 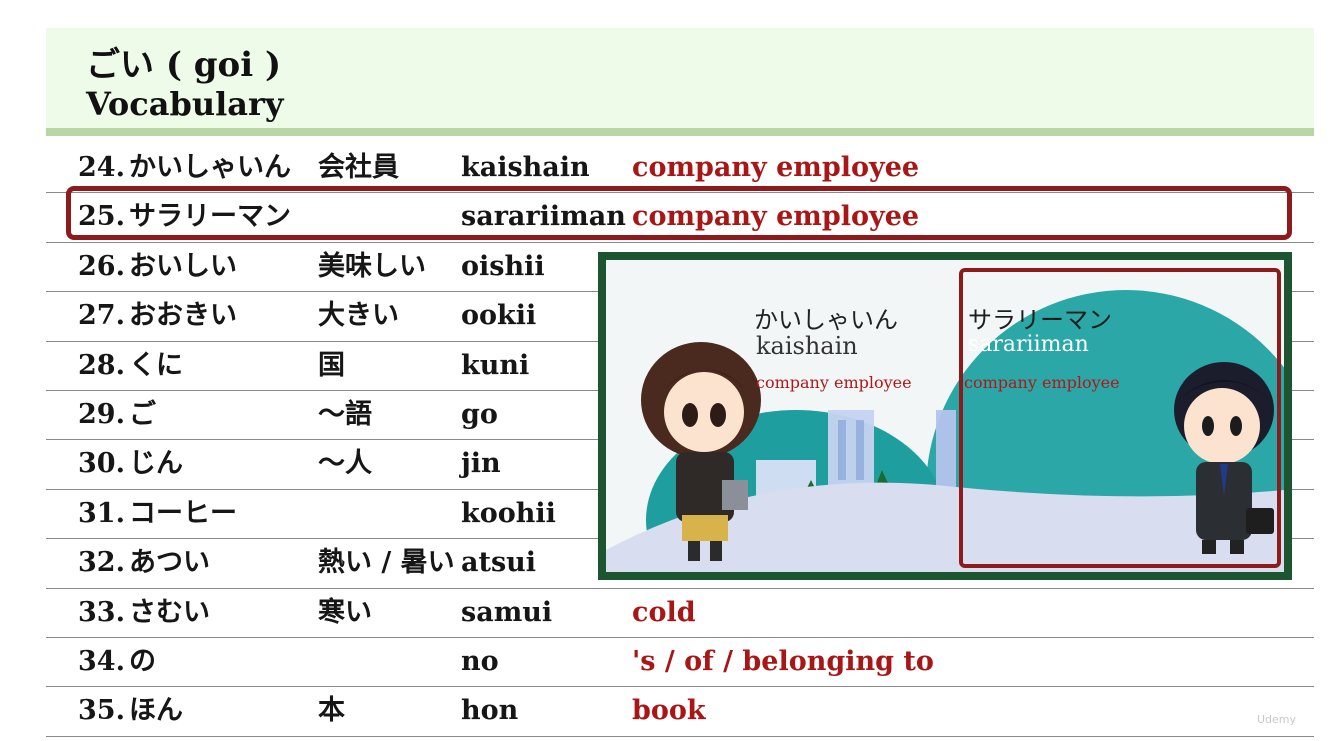 What do you see at coordinates (155, 365) in the screenshot?
I see `row-kana: くに` at bounding box center [155, 365].